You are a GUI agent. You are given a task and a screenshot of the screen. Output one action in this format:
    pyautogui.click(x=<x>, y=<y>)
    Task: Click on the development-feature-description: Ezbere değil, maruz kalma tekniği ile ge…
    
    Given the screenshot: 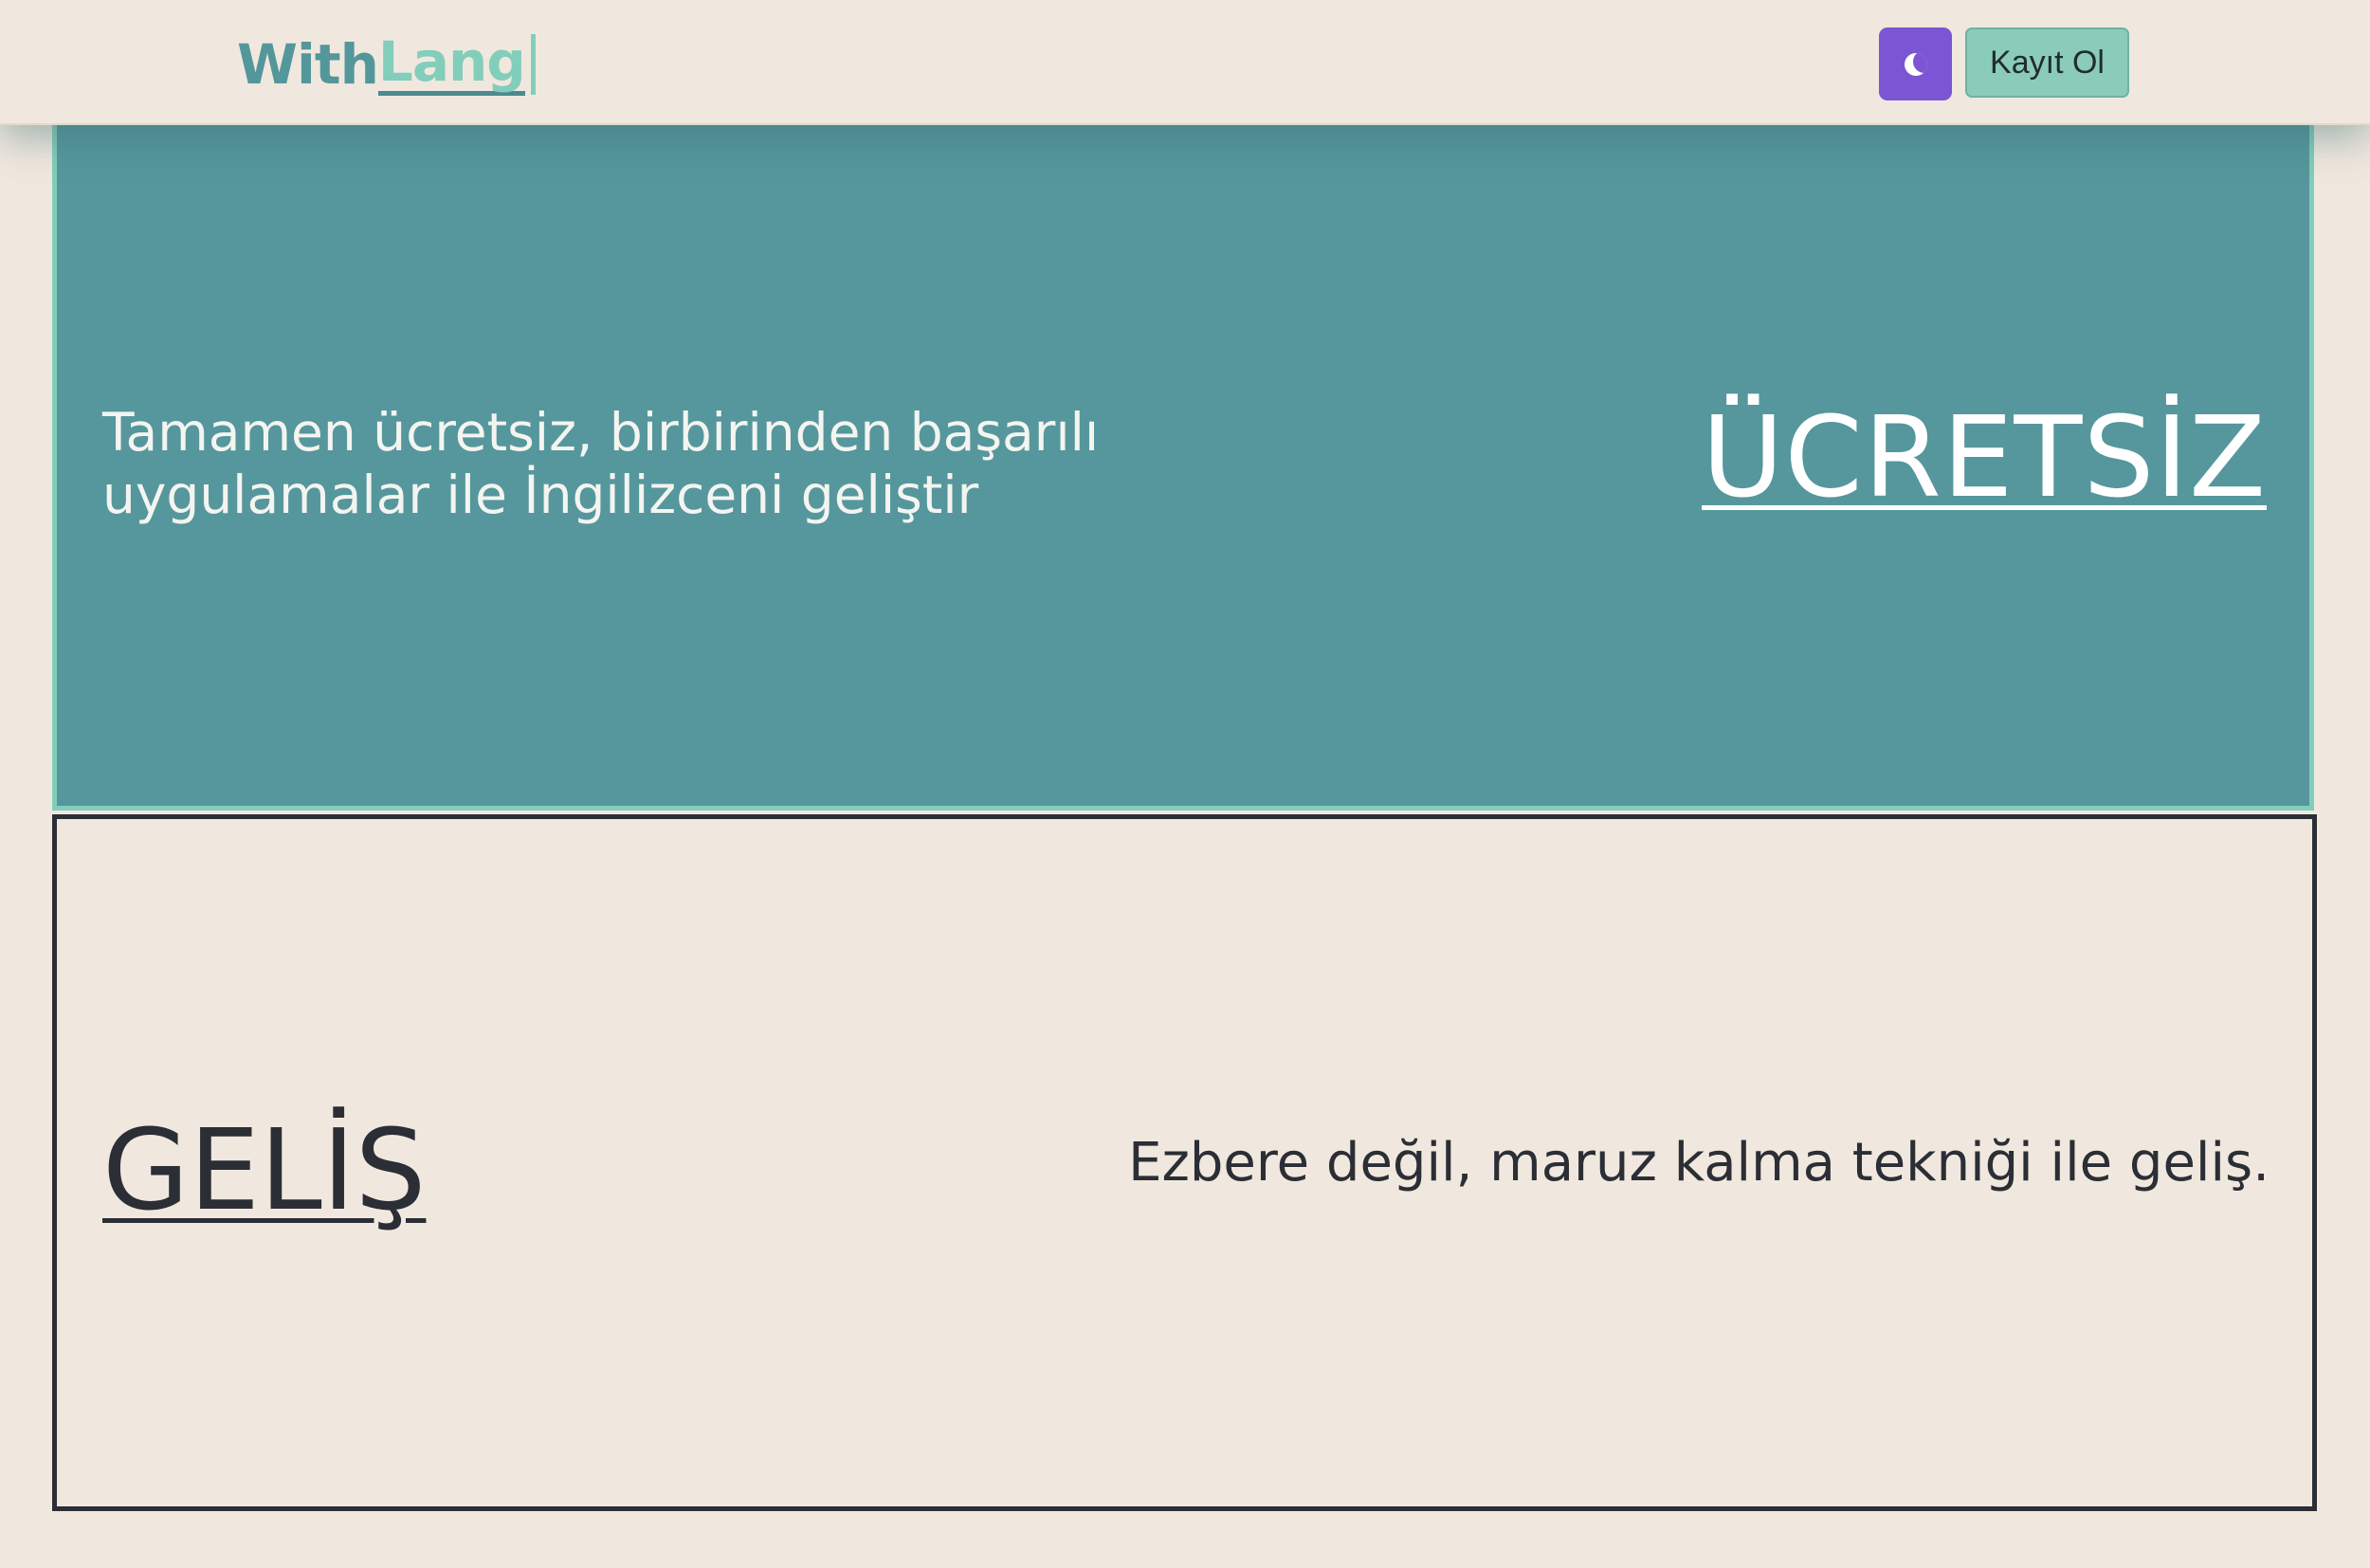 What is the action you would take?
    pyautogui.click(x=1699, y=1163)
    